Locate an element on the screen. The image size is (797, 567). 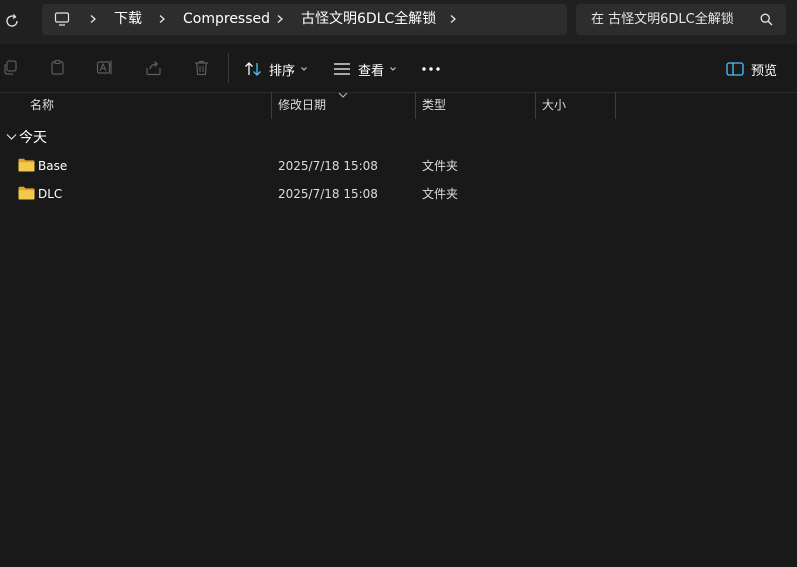
navigation-bar: 下载 Compressed 古怪文明6DLC全解锁 在 古怪文明6DLC全解锁 is located at coordinates (398, 22).